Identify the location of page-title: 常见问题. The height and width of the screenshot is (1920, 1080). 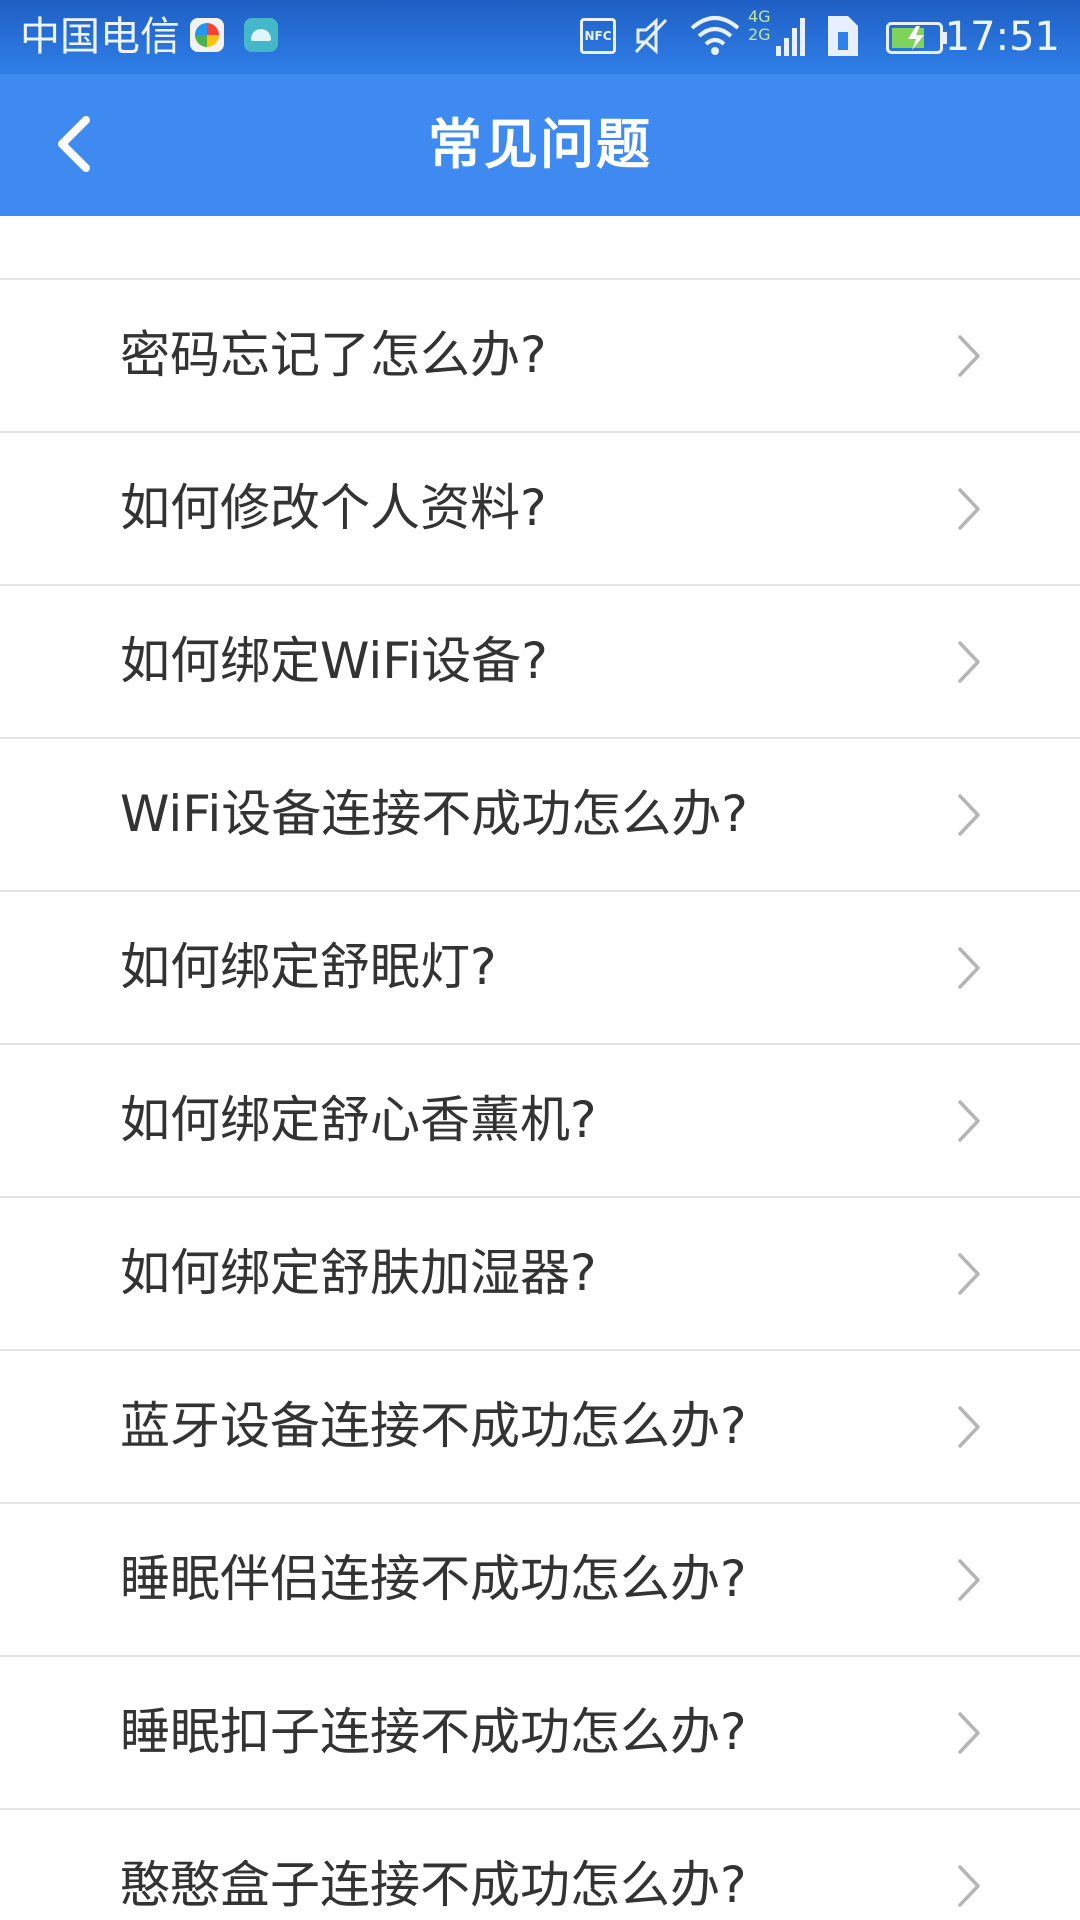
(540, 144).